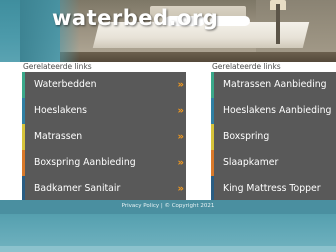  What do you see at coordinates (251, 163) in the screenshot?
I see `link-label: Slaapkamer` at bounding box center [251, 163].